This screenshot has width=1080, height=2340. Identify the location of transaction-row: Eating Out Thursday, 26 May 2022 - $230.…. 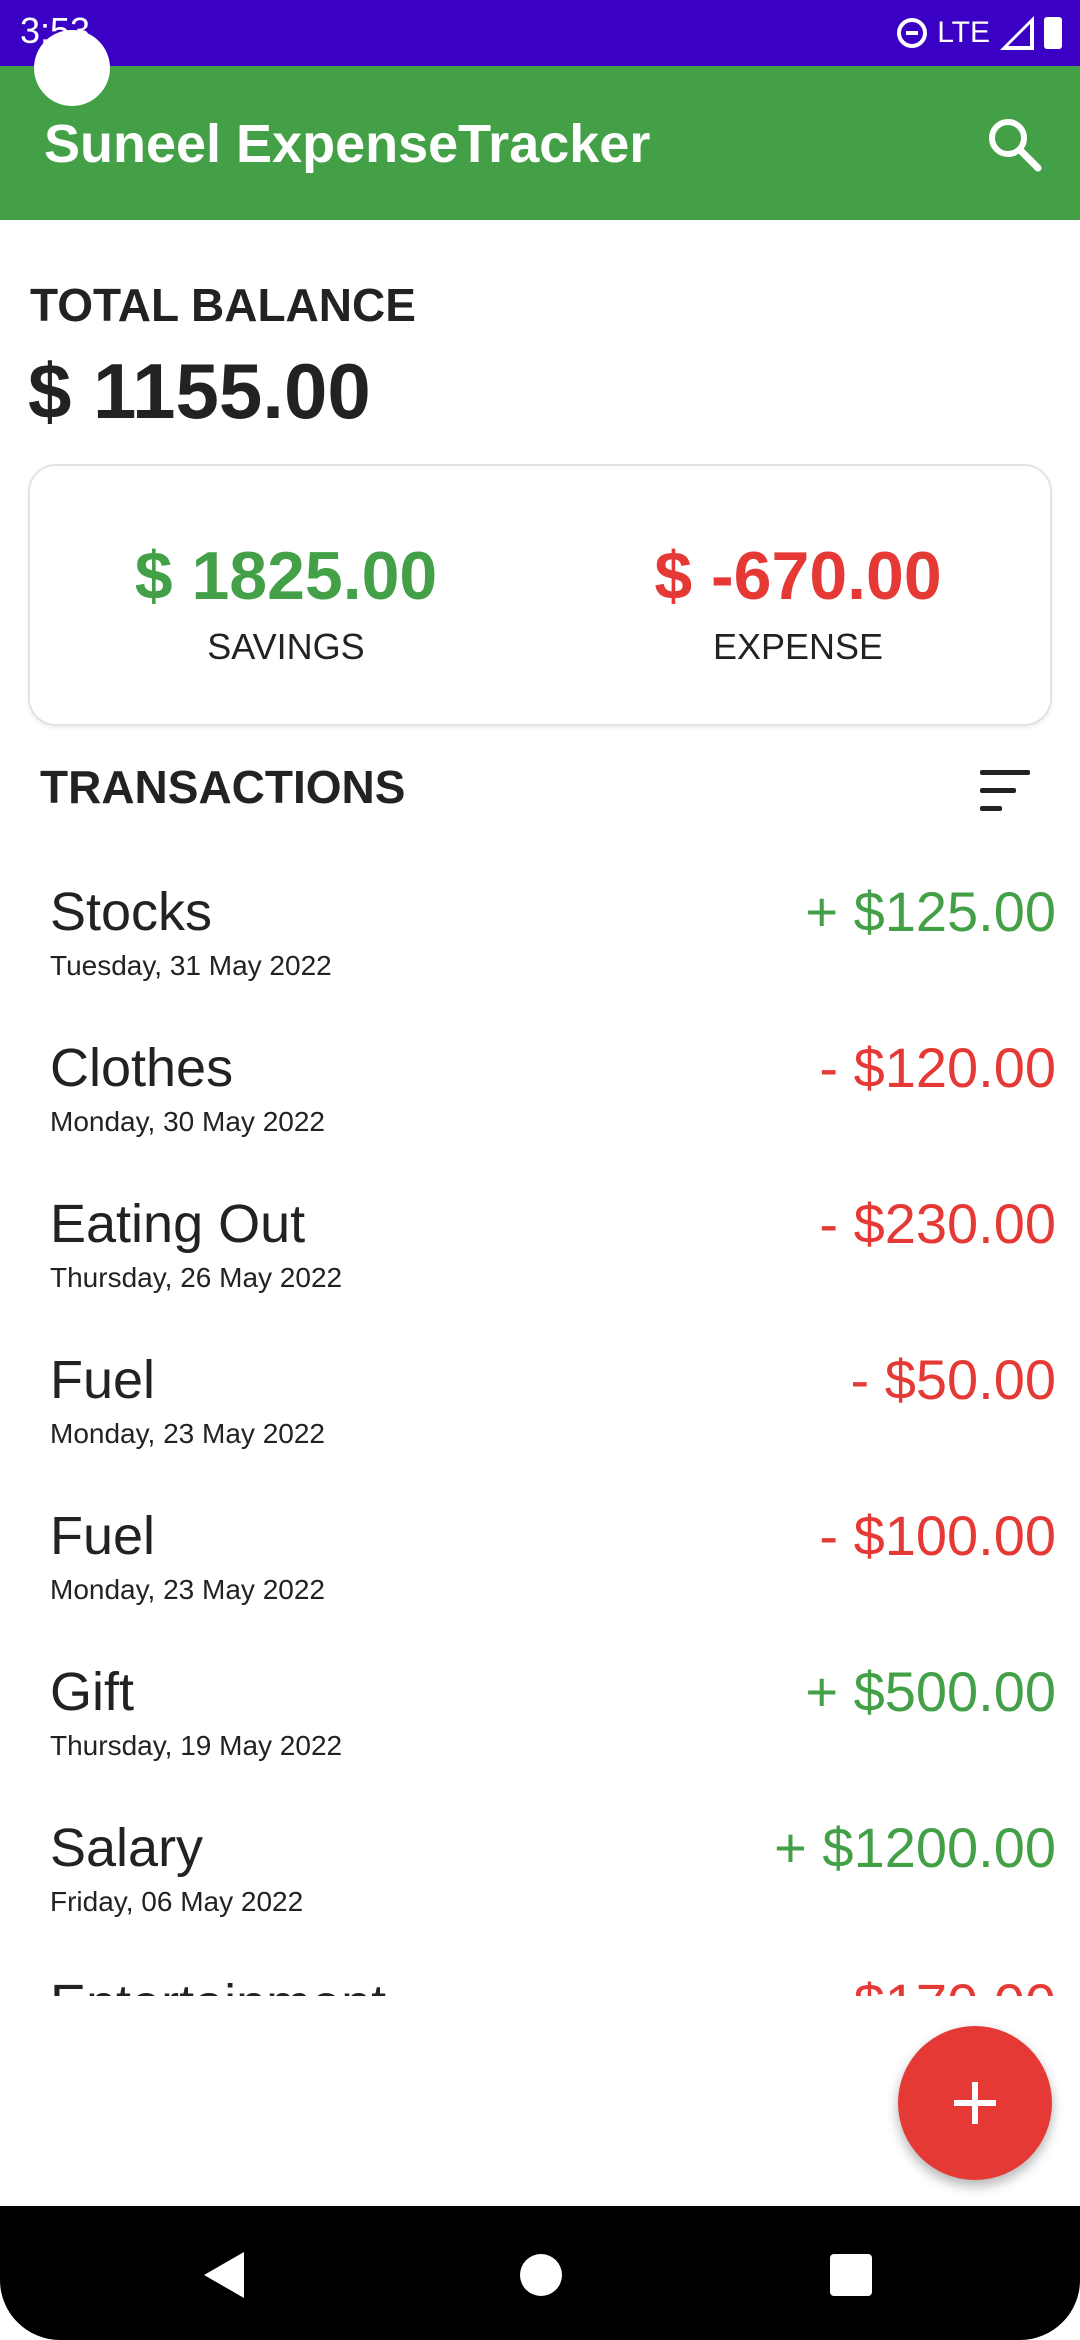
(540, 1260).